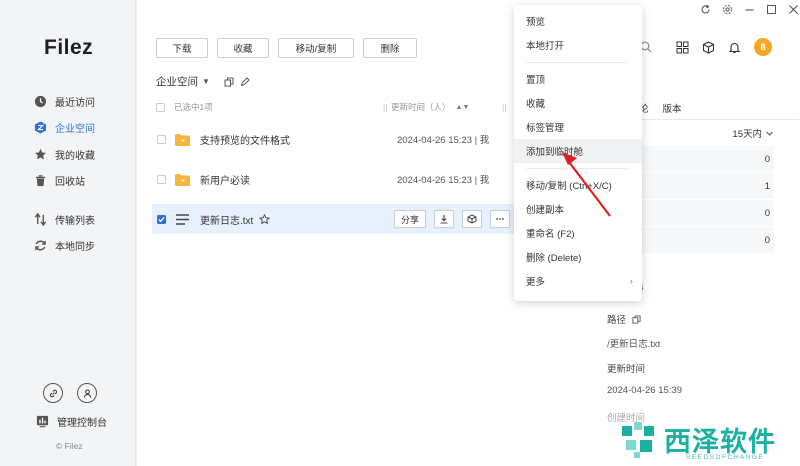 The image size is (800, 466). What do you see at coordinates (182, 48) in the screenshot?
I see `download-button: 下载` at bounding box center [182, 48].